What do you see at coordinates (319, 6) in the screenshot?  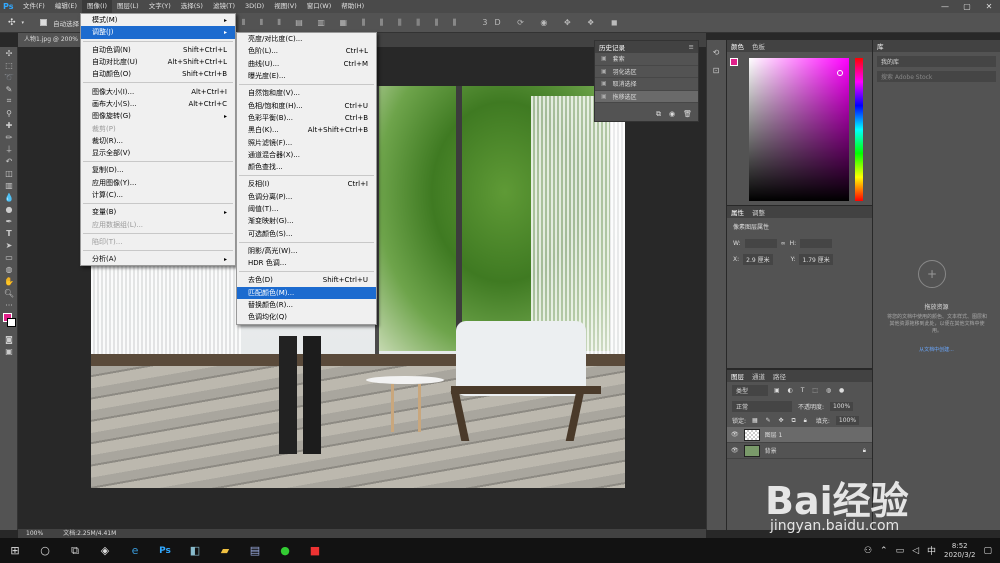 I see `menu-9: 窗口(W)` at bounding box center [319, 6].